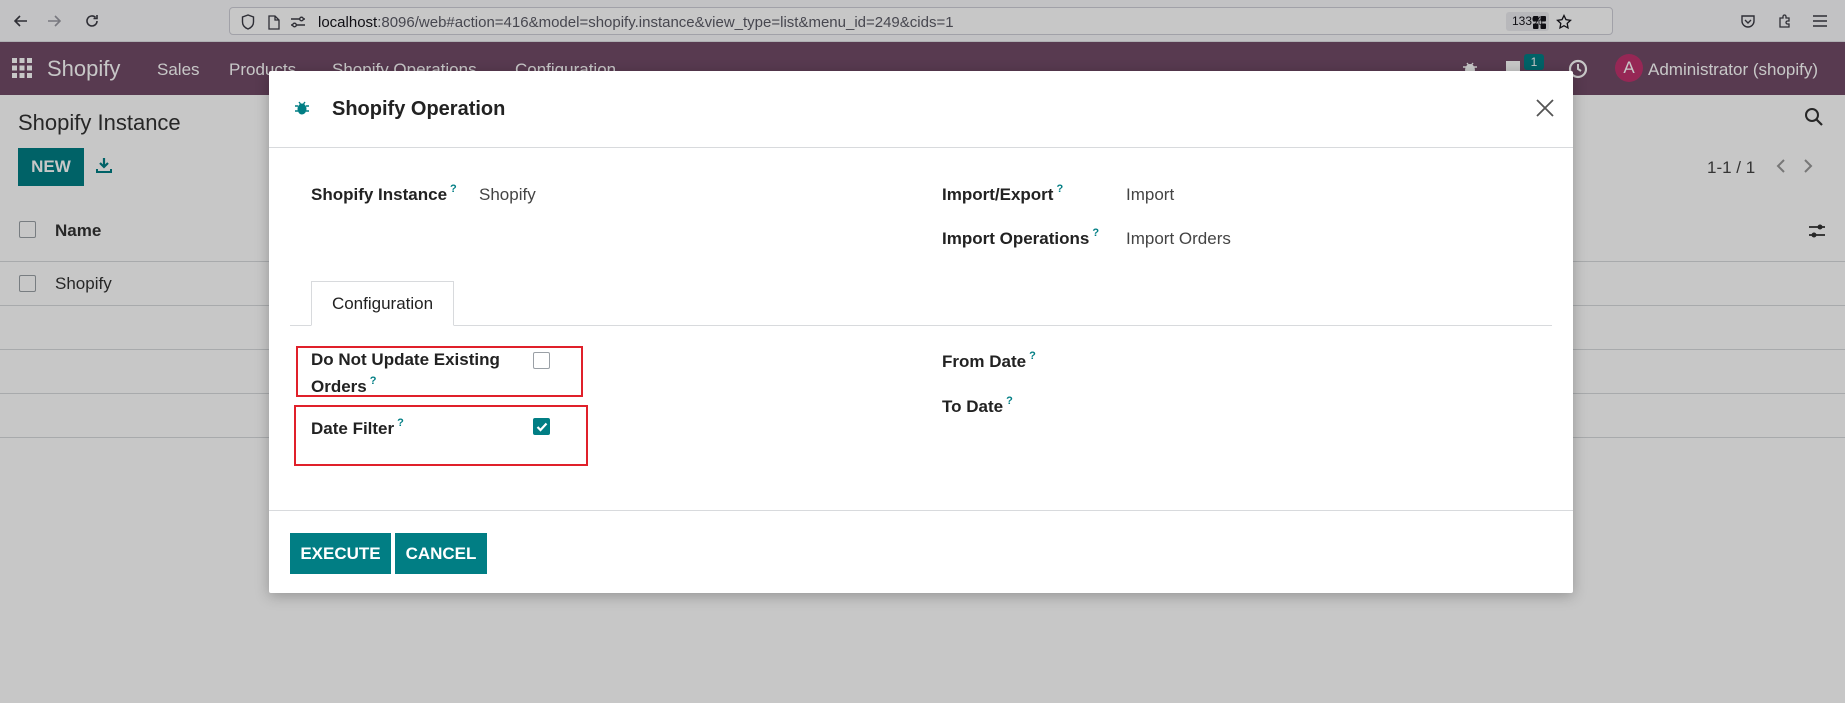 The height and width of the screenshot is (703, 1845). What do you see at coordinates (302, 110) in the screenshot?
I see `bug-icon` at bounding box center [302, 110].